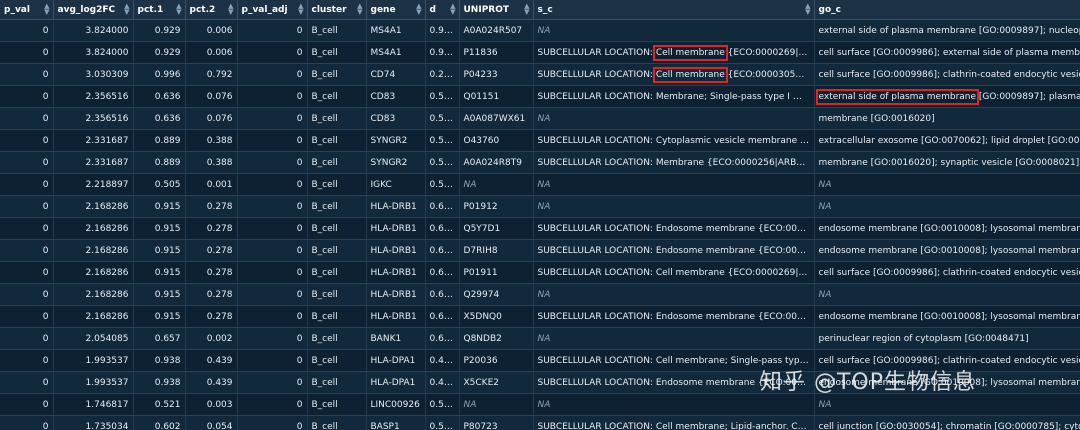 The image size is (1080, 430). Describe the element at coordinates (93, 30) in the screenshot. I see `cell-avg-log2fc: 3.824000` at that location.